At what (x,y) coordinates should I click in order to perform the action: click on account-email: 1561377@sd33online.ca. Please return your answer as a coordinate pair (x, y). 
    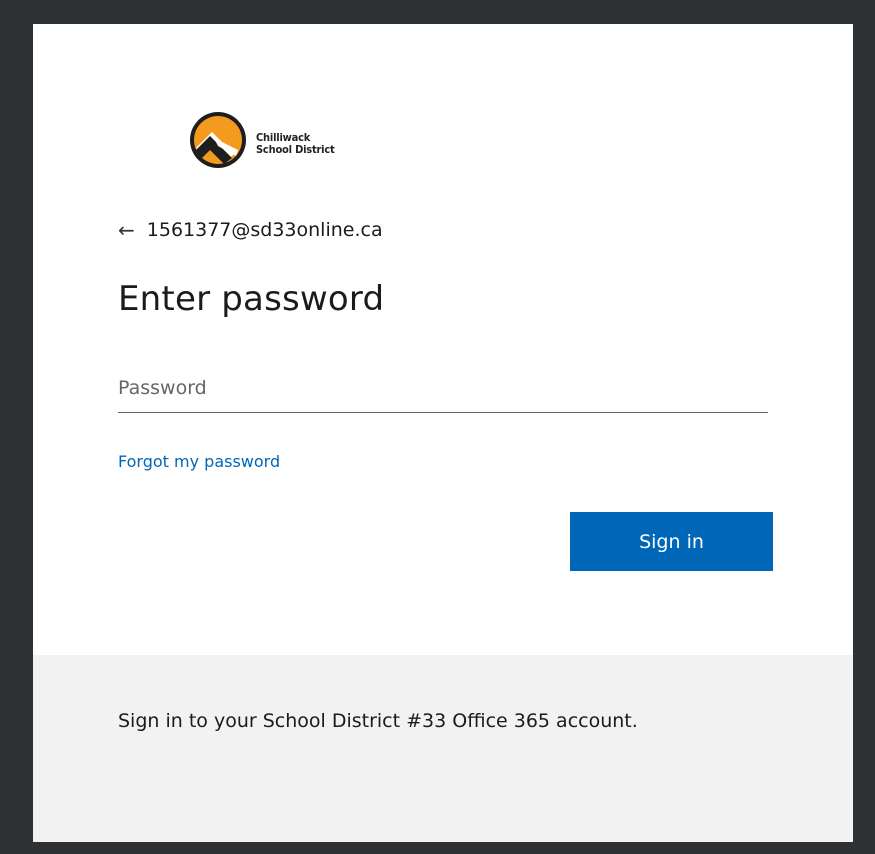
    Looking at the image, I should click on (264, 230).